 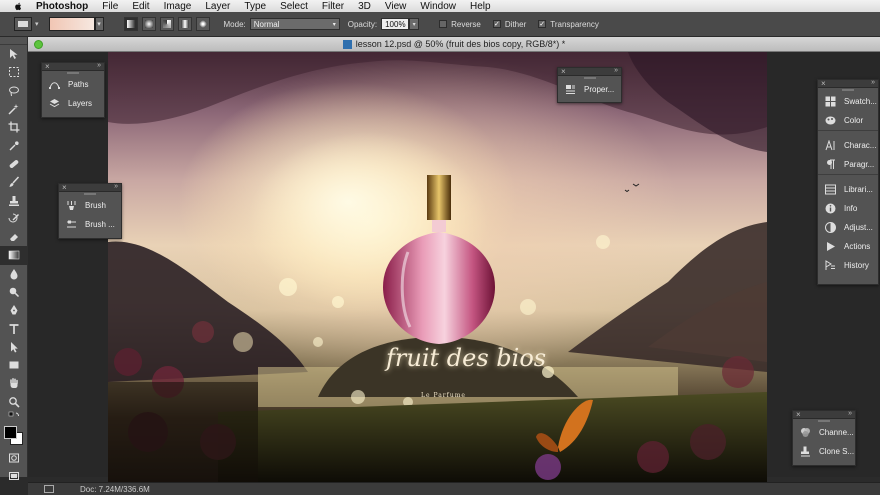 I want to click on linear-gradient-button, so click(x=130, y=24).